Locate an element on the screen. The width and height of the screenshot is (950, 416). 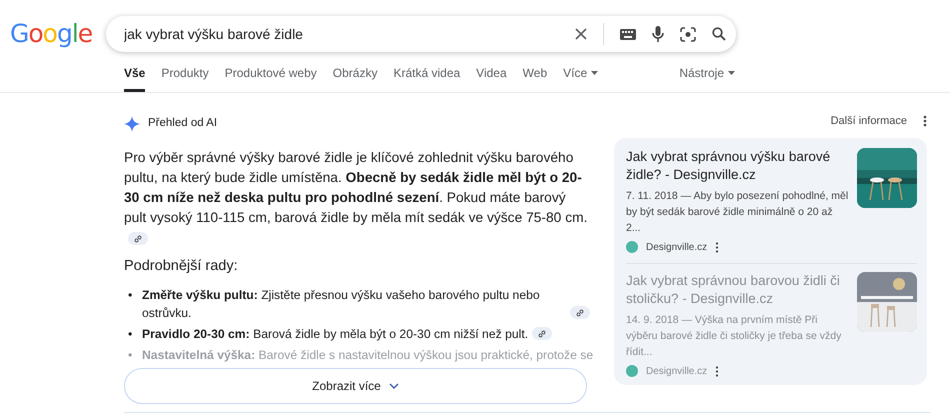
more-info-link: Další informace is located at coordinates (868, 121).